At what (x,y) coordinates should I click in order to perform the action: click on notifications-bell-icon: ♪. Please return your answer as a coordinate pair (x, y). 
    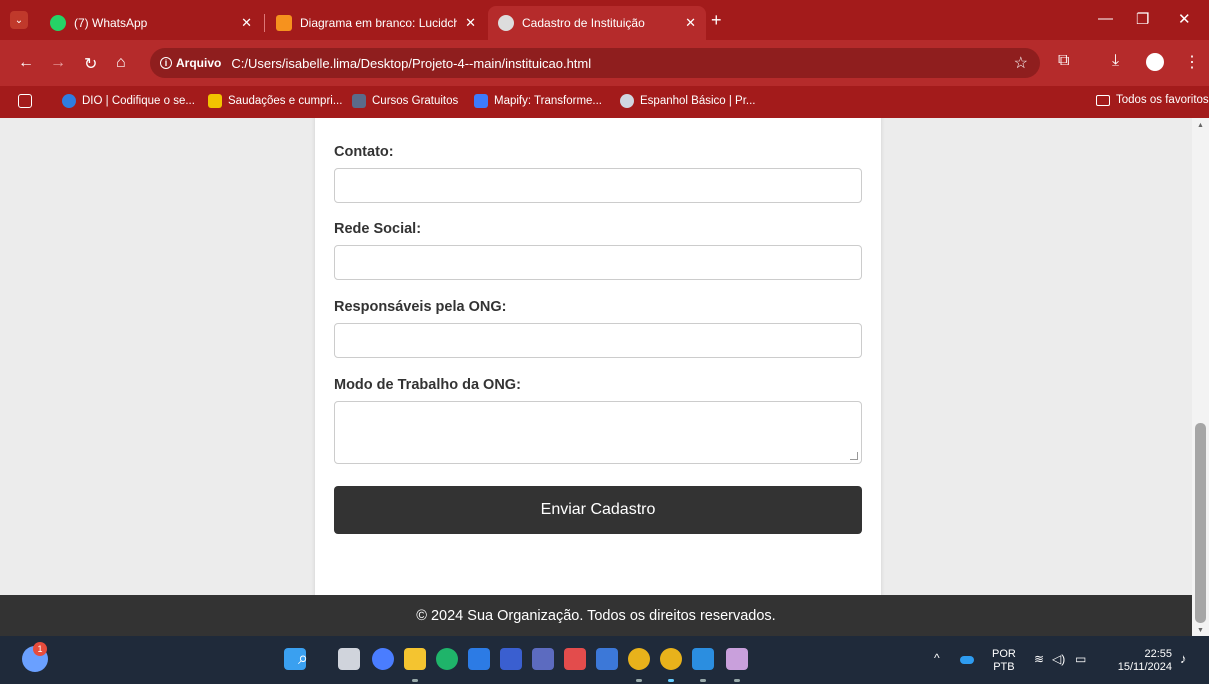
    Looking at the image, I should click on (1183, 658).